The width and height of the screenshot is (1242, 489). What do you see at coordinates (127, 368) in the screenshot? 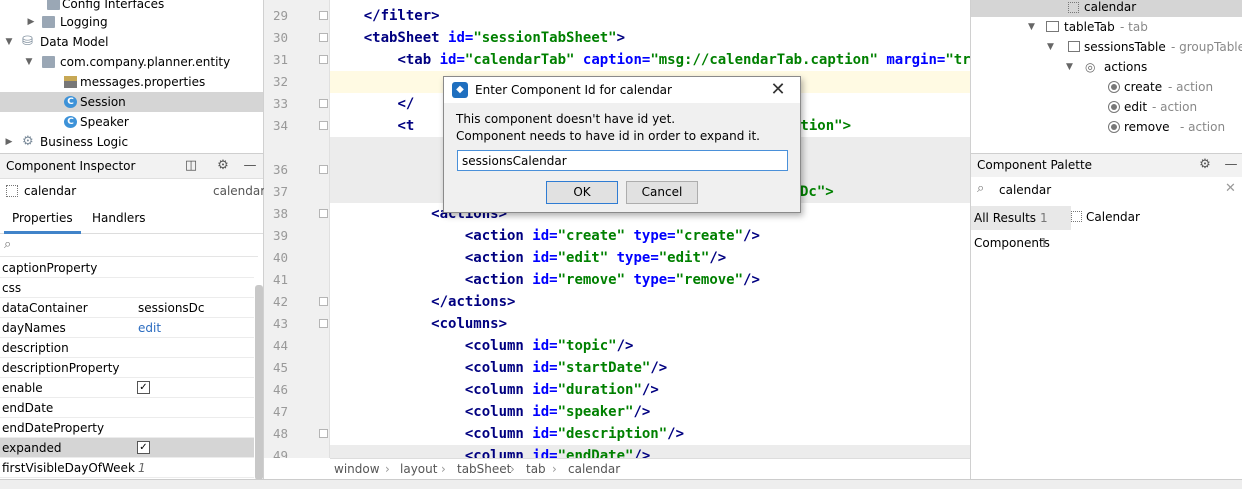
I see `property-row: descriptionProperty` at bounding box center [127, 368].